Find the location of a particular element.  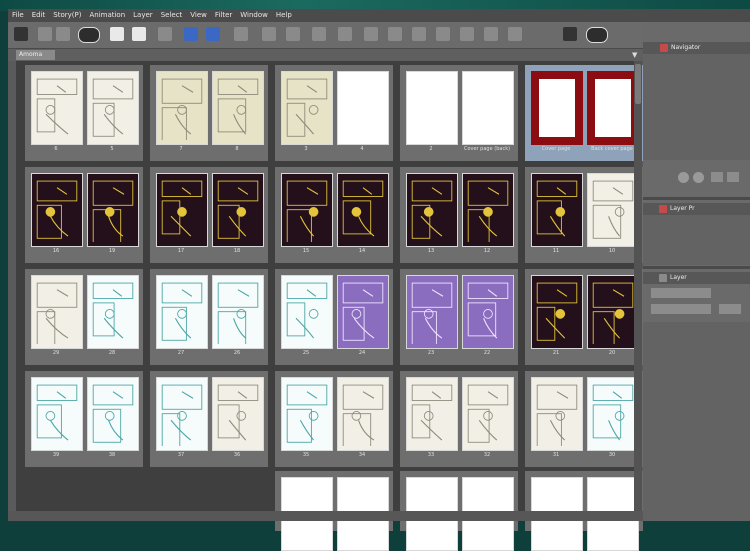

page-spread: 34 is located at coordinates (334, 113).